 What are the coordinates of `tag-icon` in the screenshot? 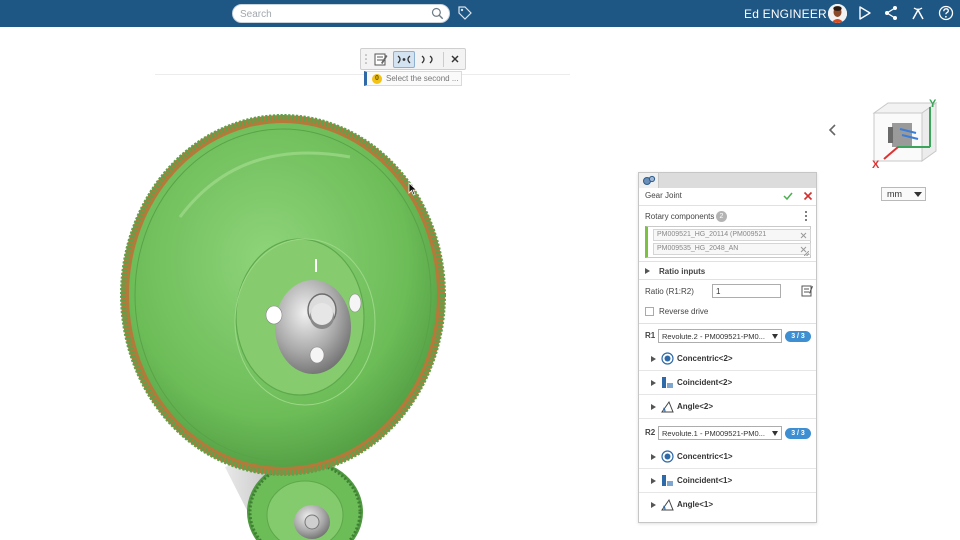 It's located at (465, 13).